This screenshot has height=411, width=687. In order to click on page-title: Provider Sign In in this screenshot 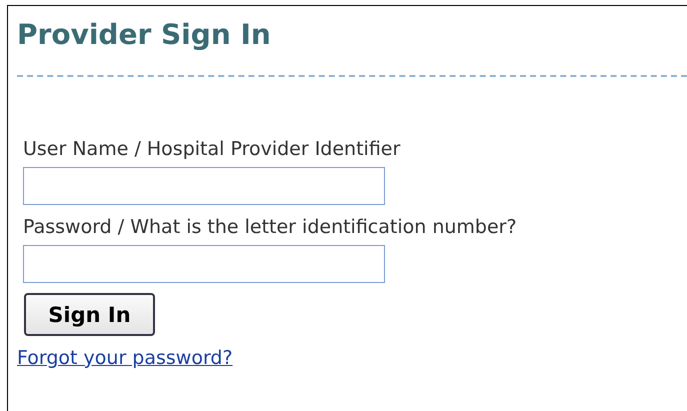, I will do `click(144, 35)`.